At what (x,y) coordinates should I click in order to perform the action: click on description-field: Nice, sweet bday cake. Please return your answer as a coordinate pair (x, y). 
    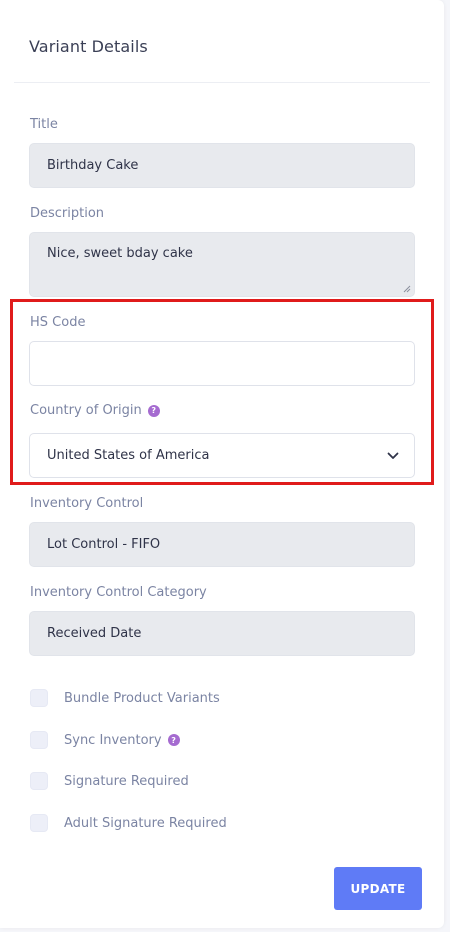
    Looking at the image, I should click on (222, 264).